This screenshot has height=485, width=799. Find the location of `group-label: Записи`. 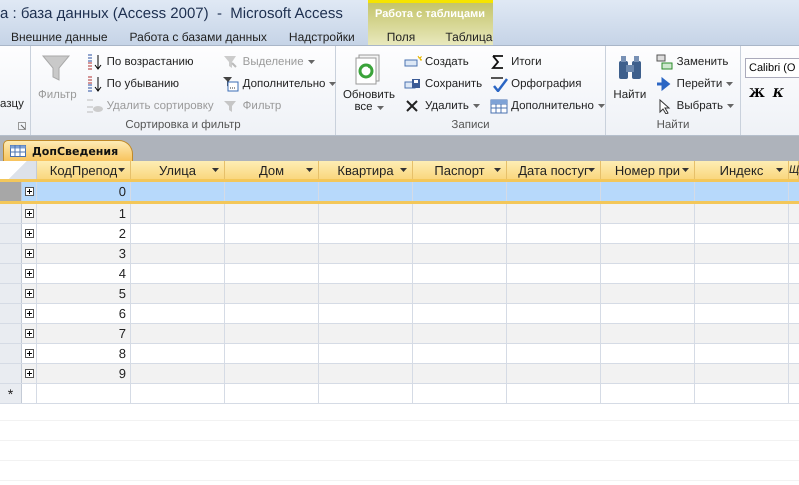

group-label: Записи is located at coordinates (470, 126).